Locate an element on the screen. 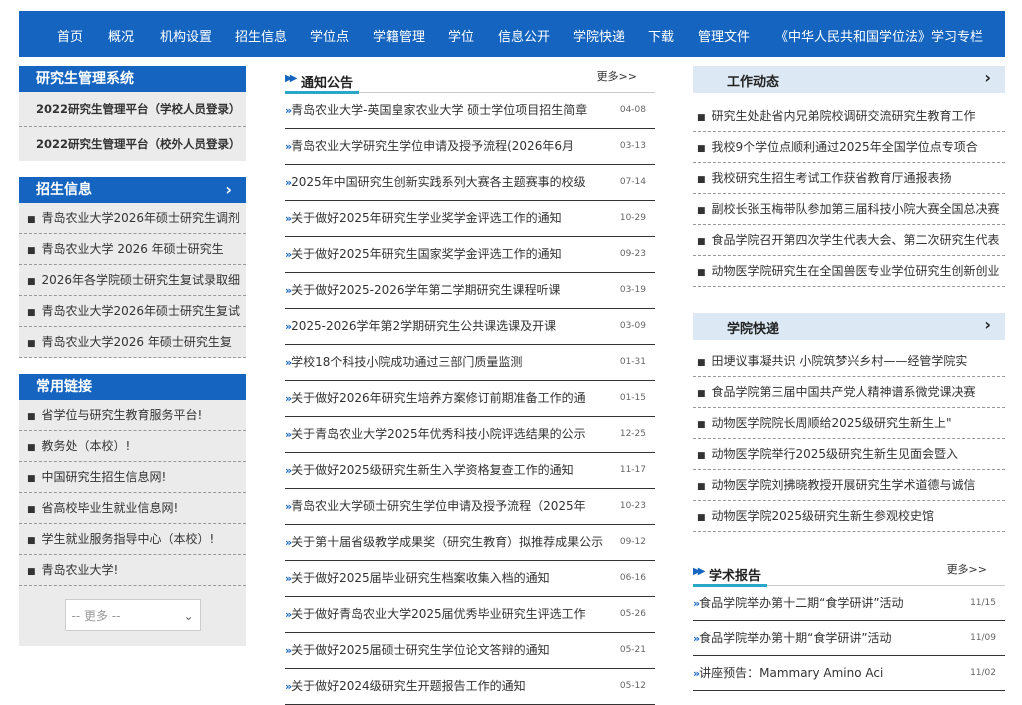 This screenshot has height=705, width=1022. notice-item: » 关于第十届省级教学成果奖（研究生教育）拟推荐成果公示 09-12 is located at coordinates (470, 543).